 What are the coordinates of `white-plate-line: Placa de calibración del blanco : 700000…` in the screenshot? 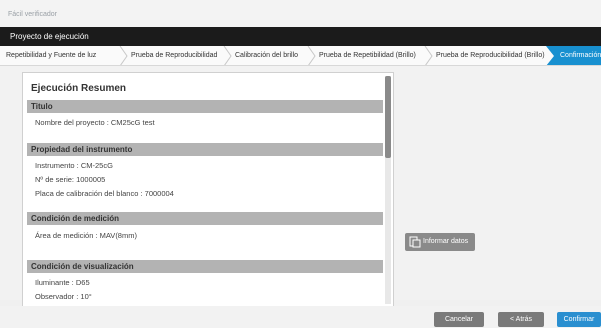 It's located at (104, 193).